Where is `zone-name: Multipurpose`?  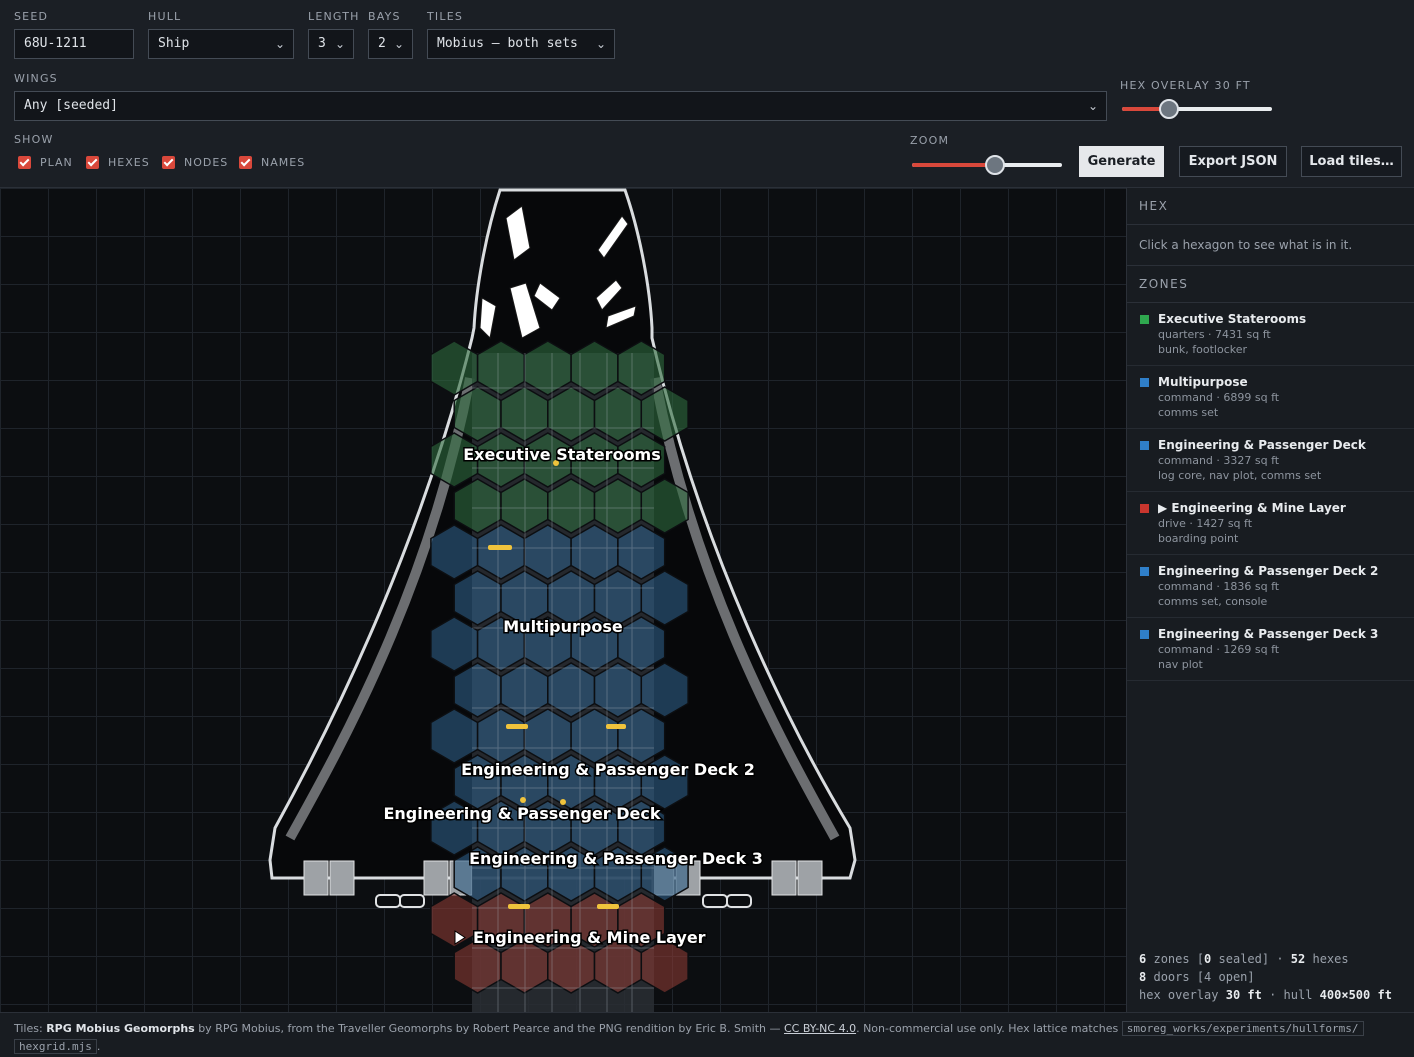
zone-name: Multipurpose is located at coordinates (1203, 382).